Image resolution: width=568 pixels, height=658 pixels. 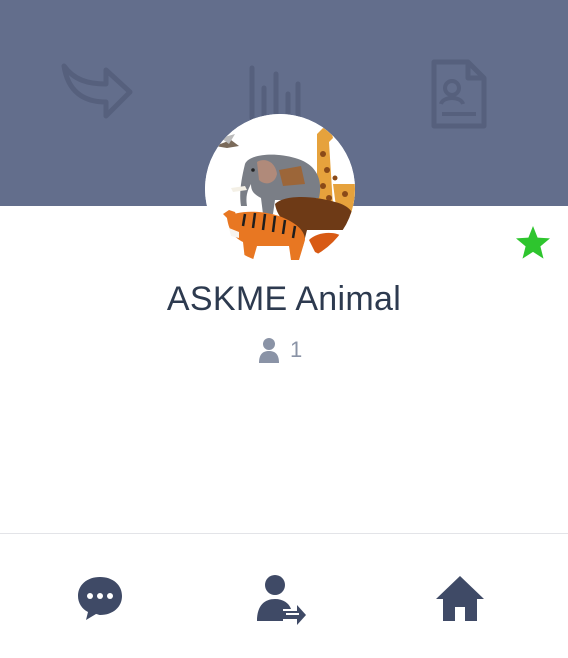 I want to click on avatar, so click(x=280, y=189).